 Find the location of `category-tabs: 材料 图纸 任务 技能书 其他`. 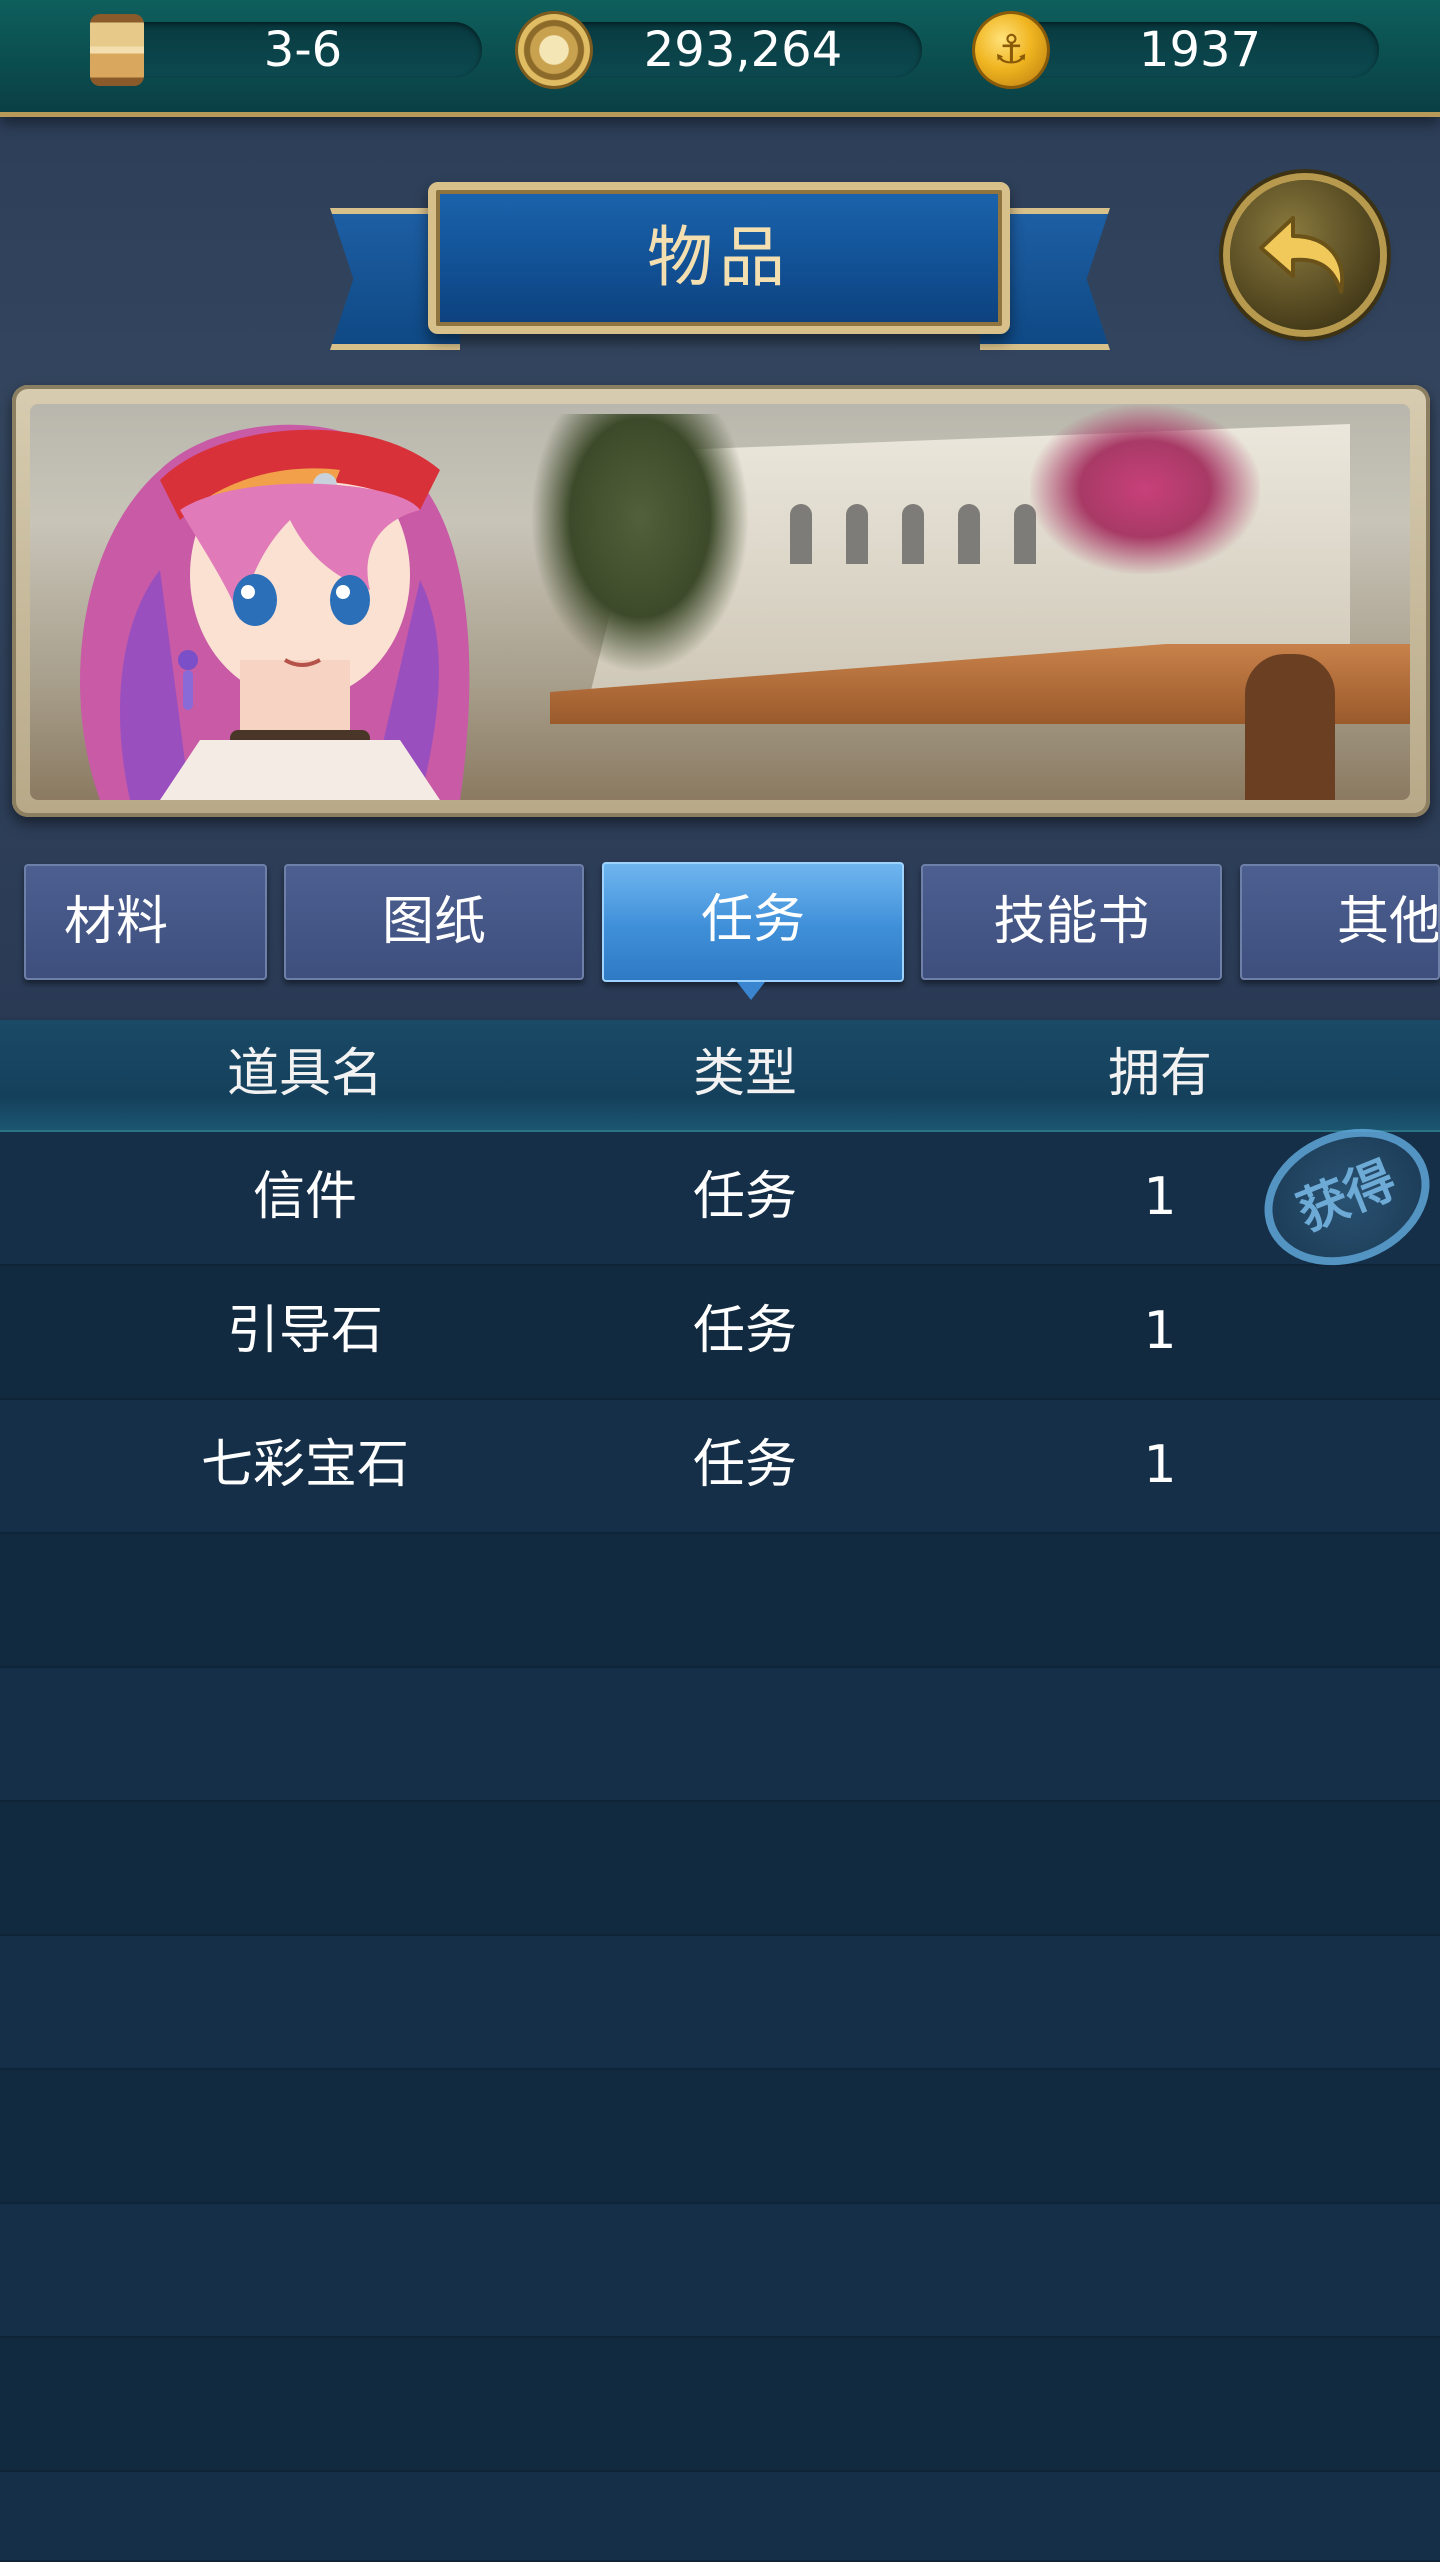

category-tabs: 材料 图纸 任务 技能书 其他 is located at coordinates (720, 923).